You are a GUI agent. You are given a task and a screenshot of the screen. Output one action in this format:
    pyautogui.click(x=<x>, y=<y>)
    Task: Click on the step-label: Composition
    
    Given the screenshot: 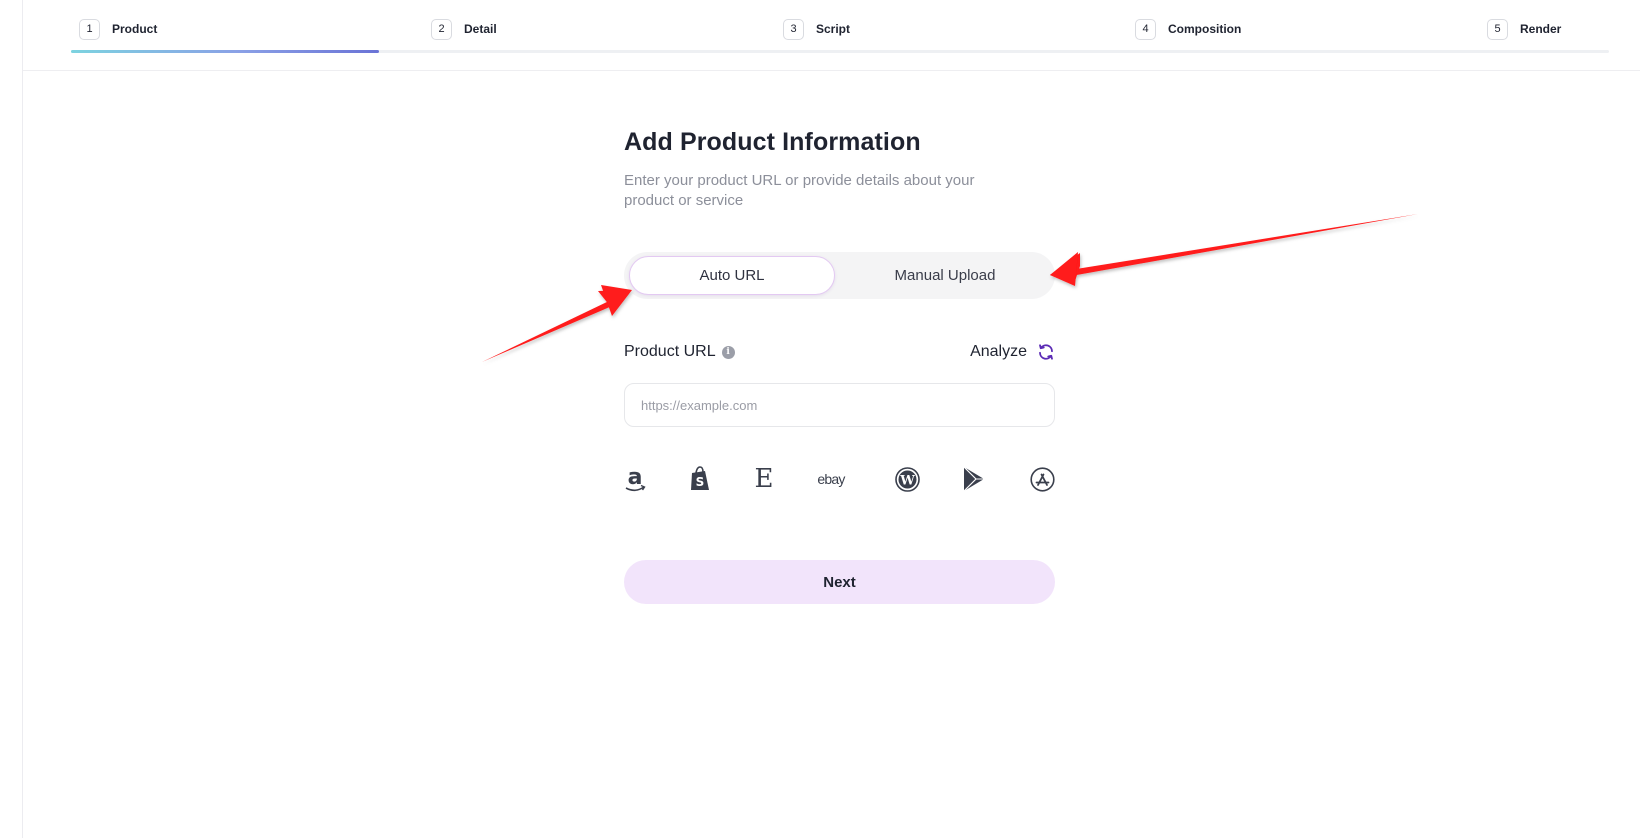 What is the action you would take?
    pyautogui.click(x=1205, y=29)
    